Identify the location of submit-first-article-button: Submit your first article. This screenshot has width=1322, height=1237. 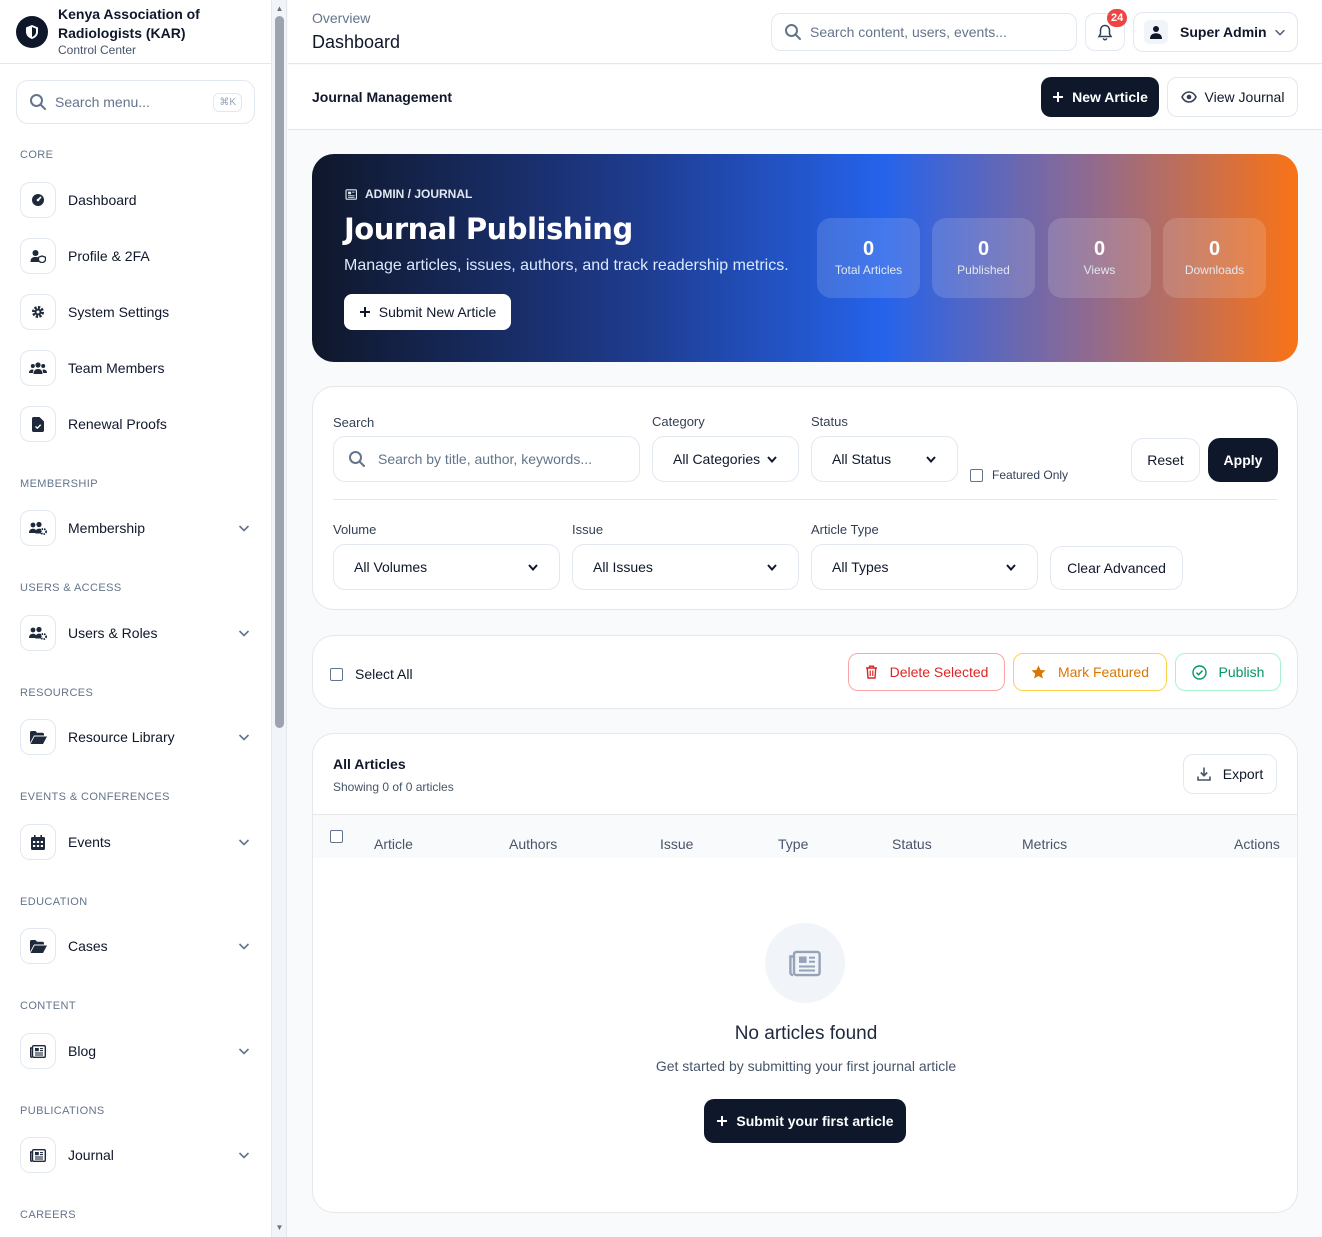
(805, 1121).